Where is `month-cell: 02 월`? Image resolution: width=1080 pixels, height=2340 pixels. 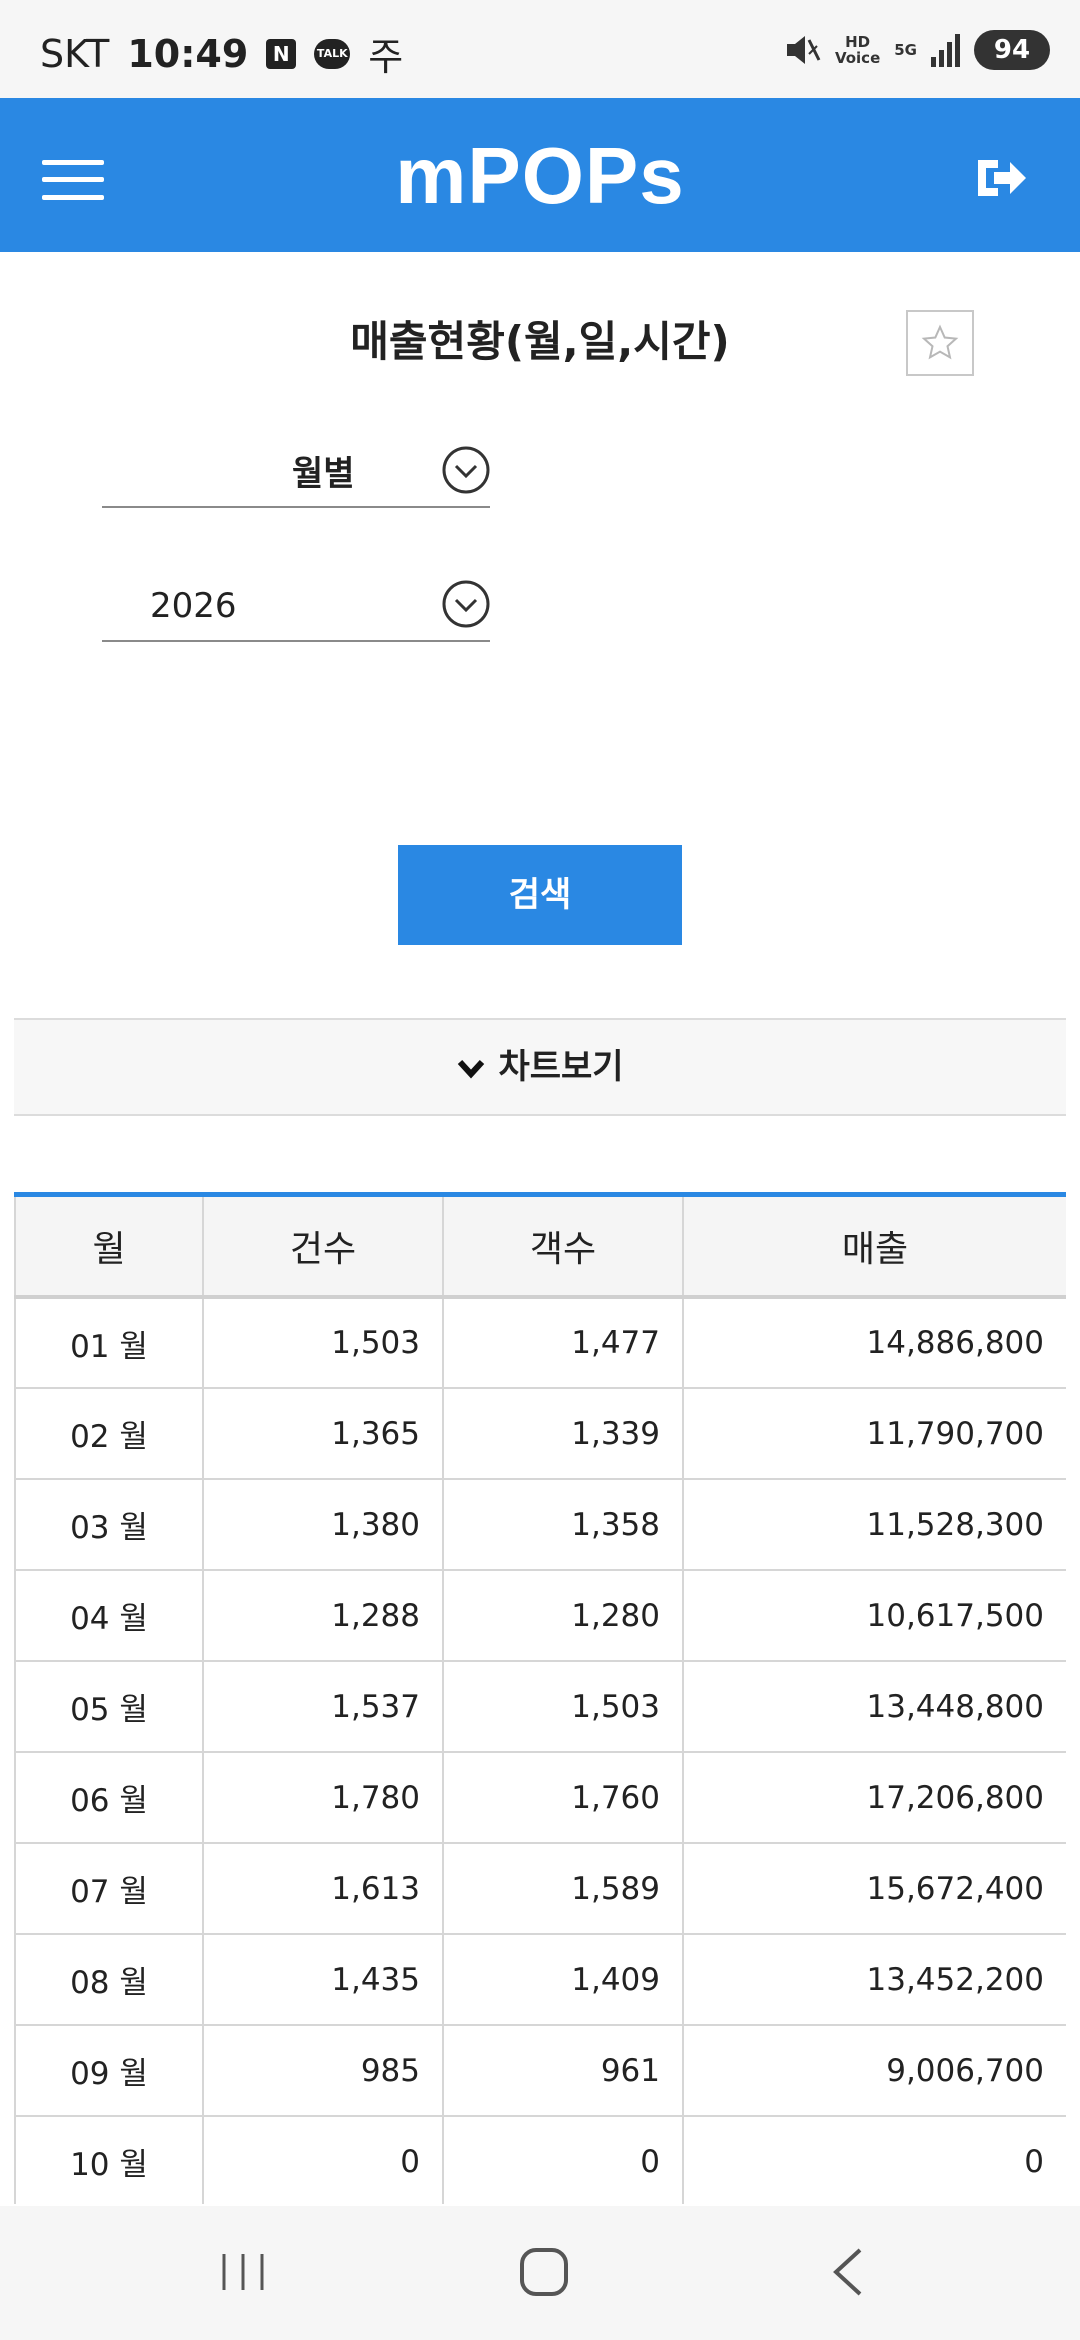
month-cell: 02 월 is located at coordinates (109, 1434).